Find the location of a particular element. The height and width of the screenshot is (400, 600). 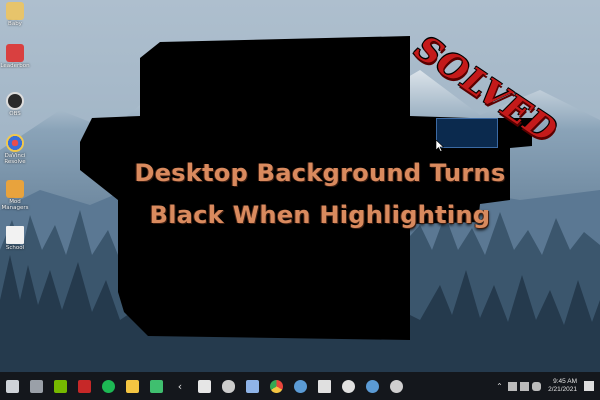

settings-icon is located at coordinates (396, 386).